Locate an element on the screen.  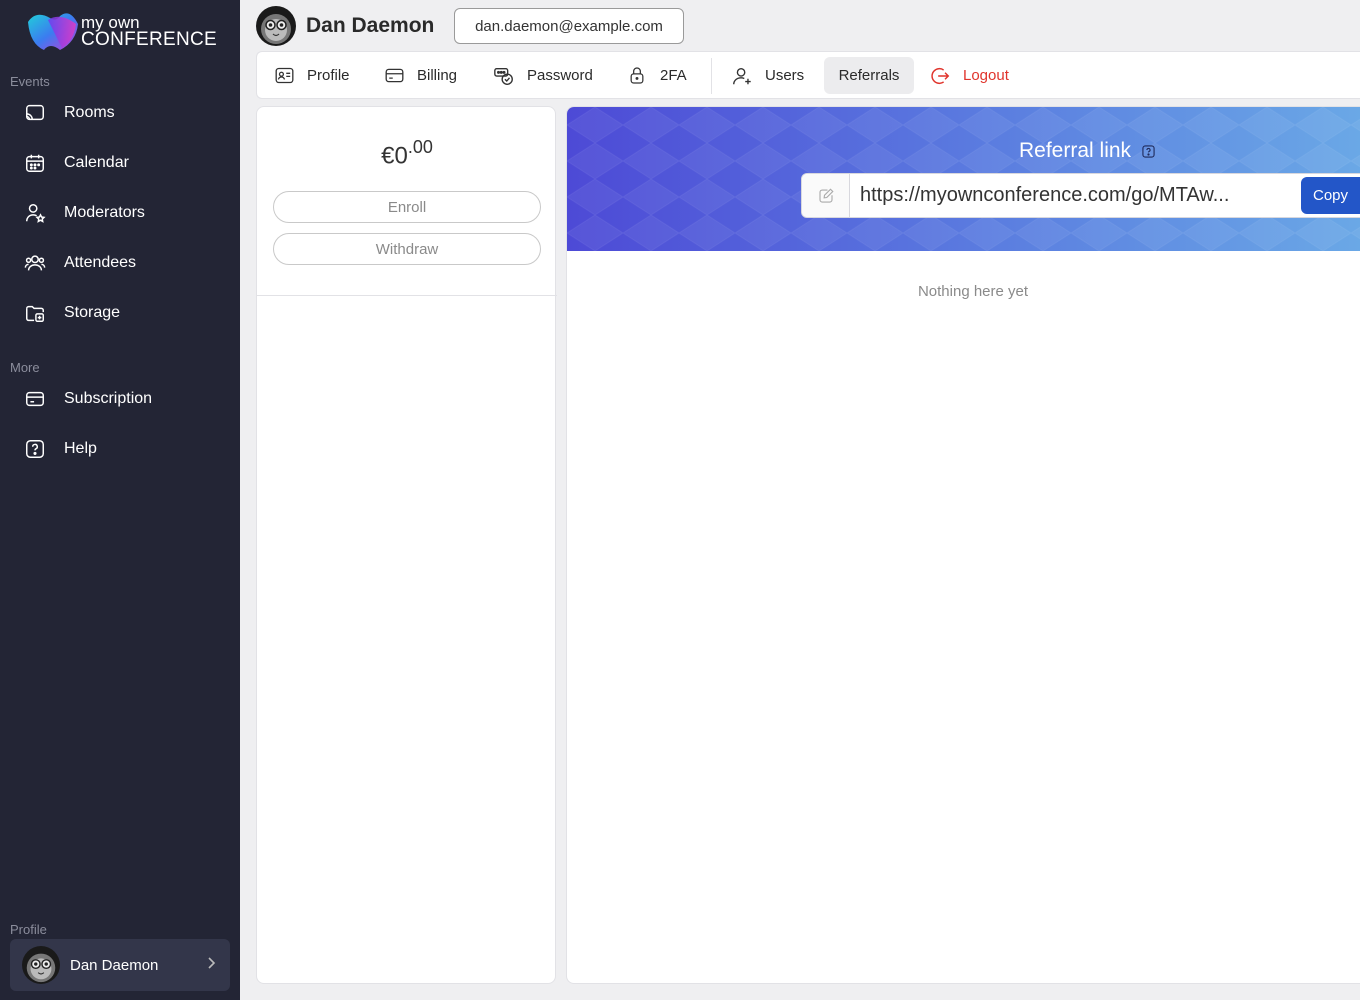
avatar is located at coordinates (41, 965).